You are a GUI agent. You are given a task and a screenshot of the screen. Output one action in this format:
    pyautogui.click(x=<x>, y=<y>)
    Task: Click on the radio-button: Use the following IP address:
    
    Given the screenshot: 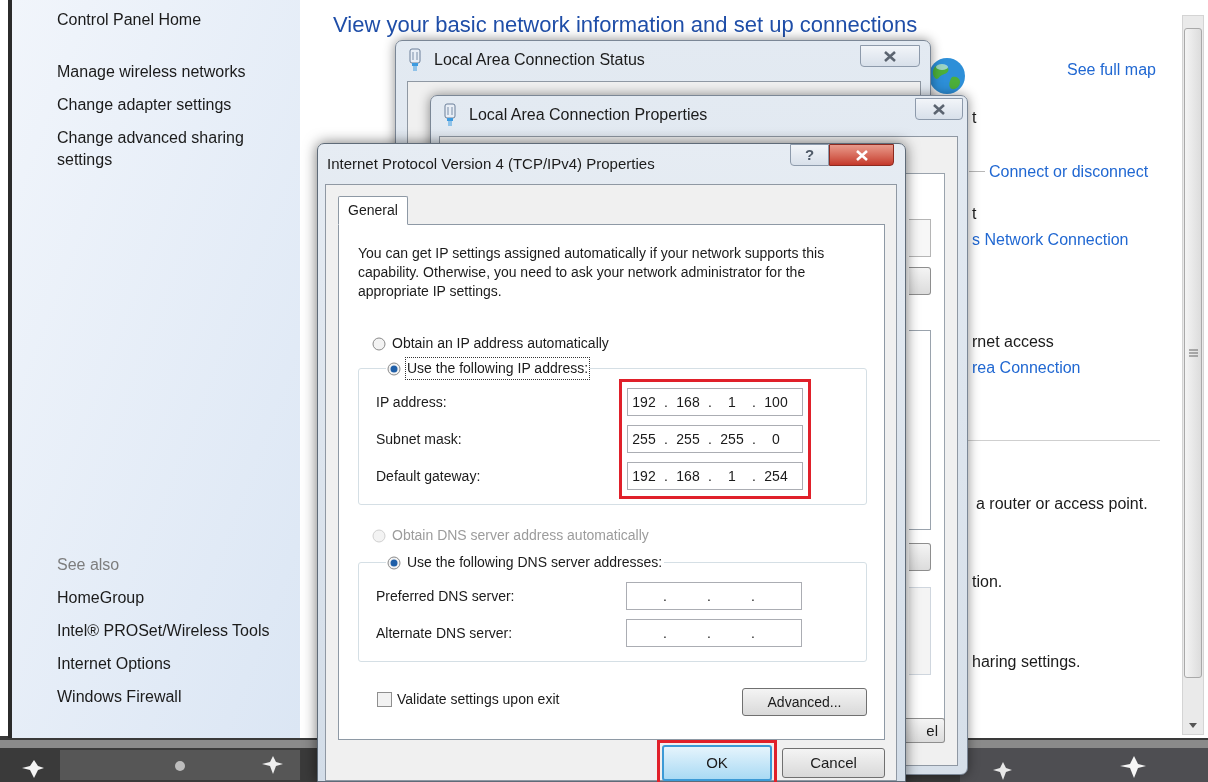 What is the action you would take?
    pyautogui.click(x=488, y=368)
    